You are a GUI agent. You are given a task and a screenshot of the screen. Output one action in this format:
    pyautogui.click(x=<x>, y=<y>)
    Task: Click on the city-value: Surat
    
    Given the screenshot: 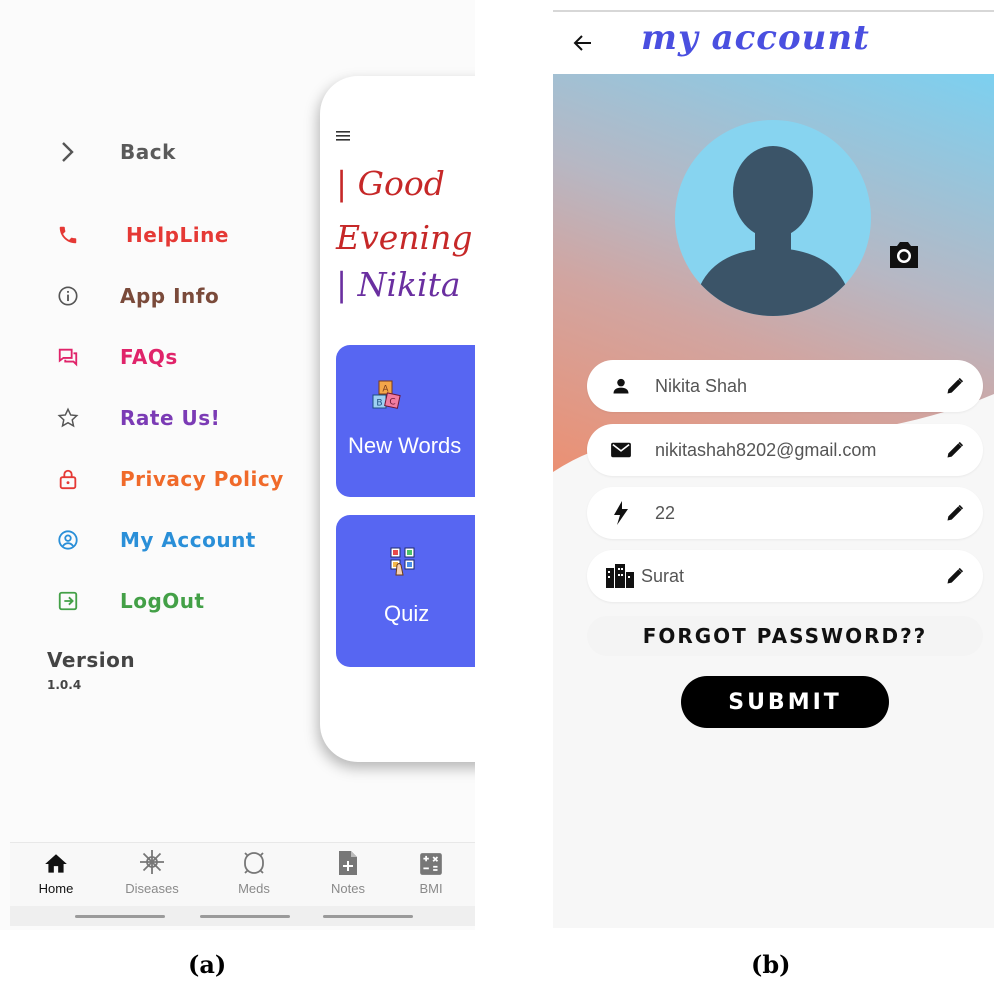 What is the action you would take?
    pyautogui.click(x=663, y=575)
    